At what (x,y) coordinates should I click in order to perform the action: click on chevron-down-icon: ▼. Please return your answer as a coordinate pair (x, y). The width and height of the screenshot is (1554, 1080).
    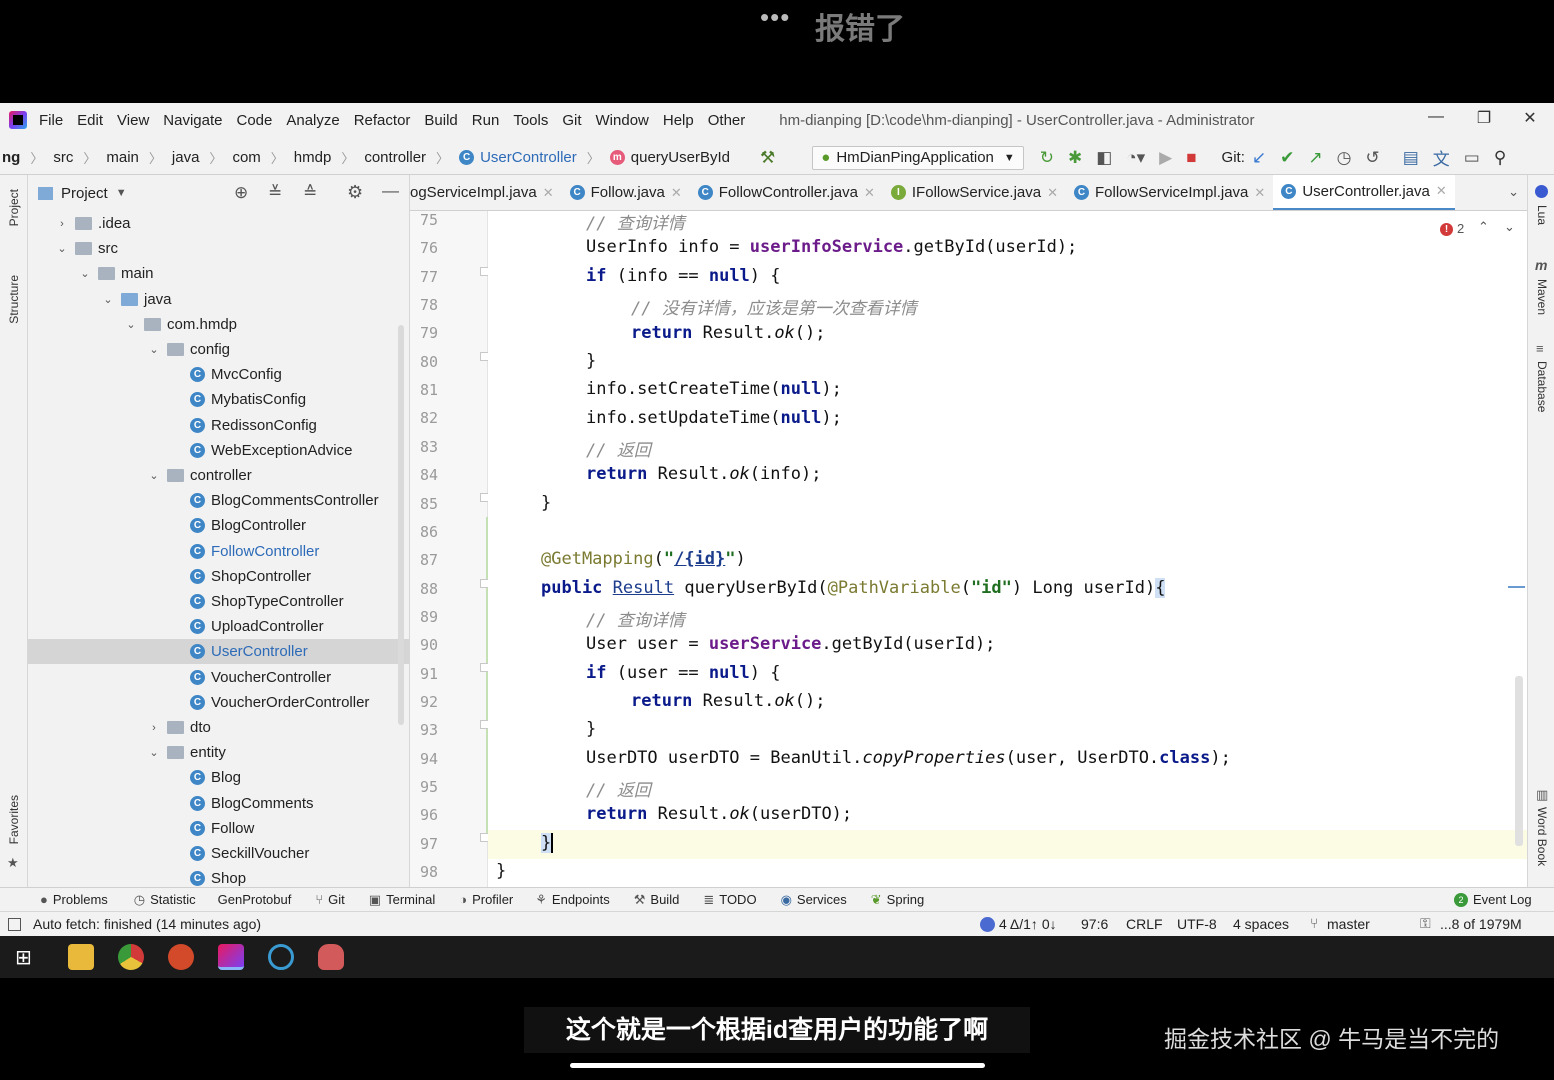
    Looking at the image, I should click on (121, 193).